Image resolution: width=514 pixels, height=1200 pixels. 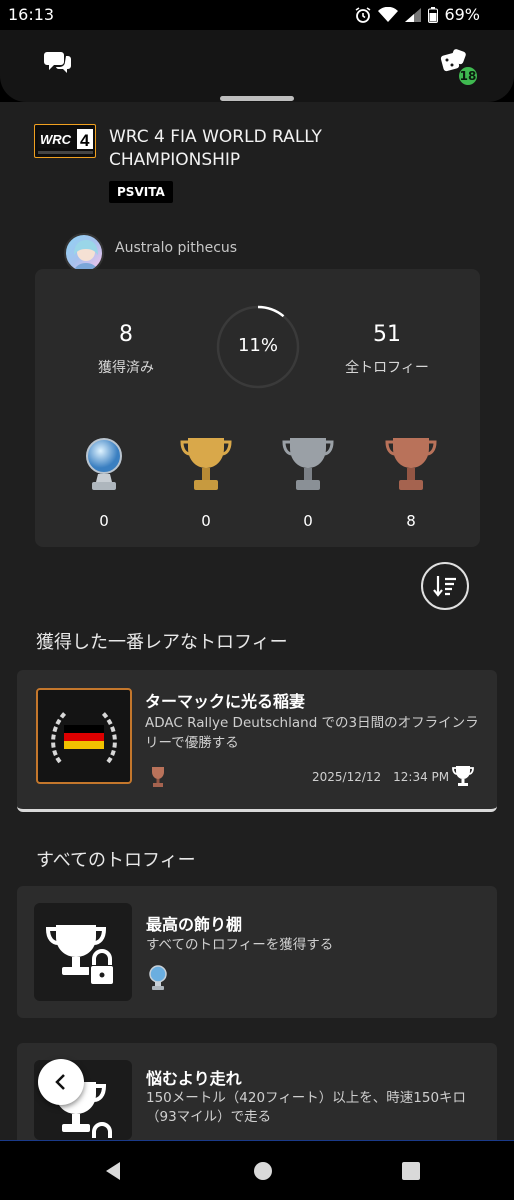 What do you see at coordinates (363, 14) in the screenshot?
I see `alarm-icon` at bounding box center [363, 14].